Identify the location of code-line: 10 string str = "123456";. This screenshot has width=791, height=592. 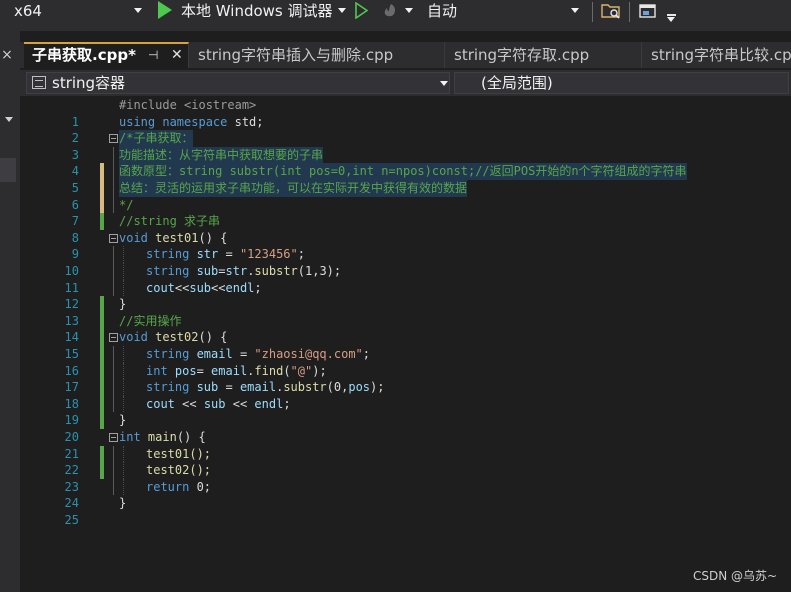
(405, 262).